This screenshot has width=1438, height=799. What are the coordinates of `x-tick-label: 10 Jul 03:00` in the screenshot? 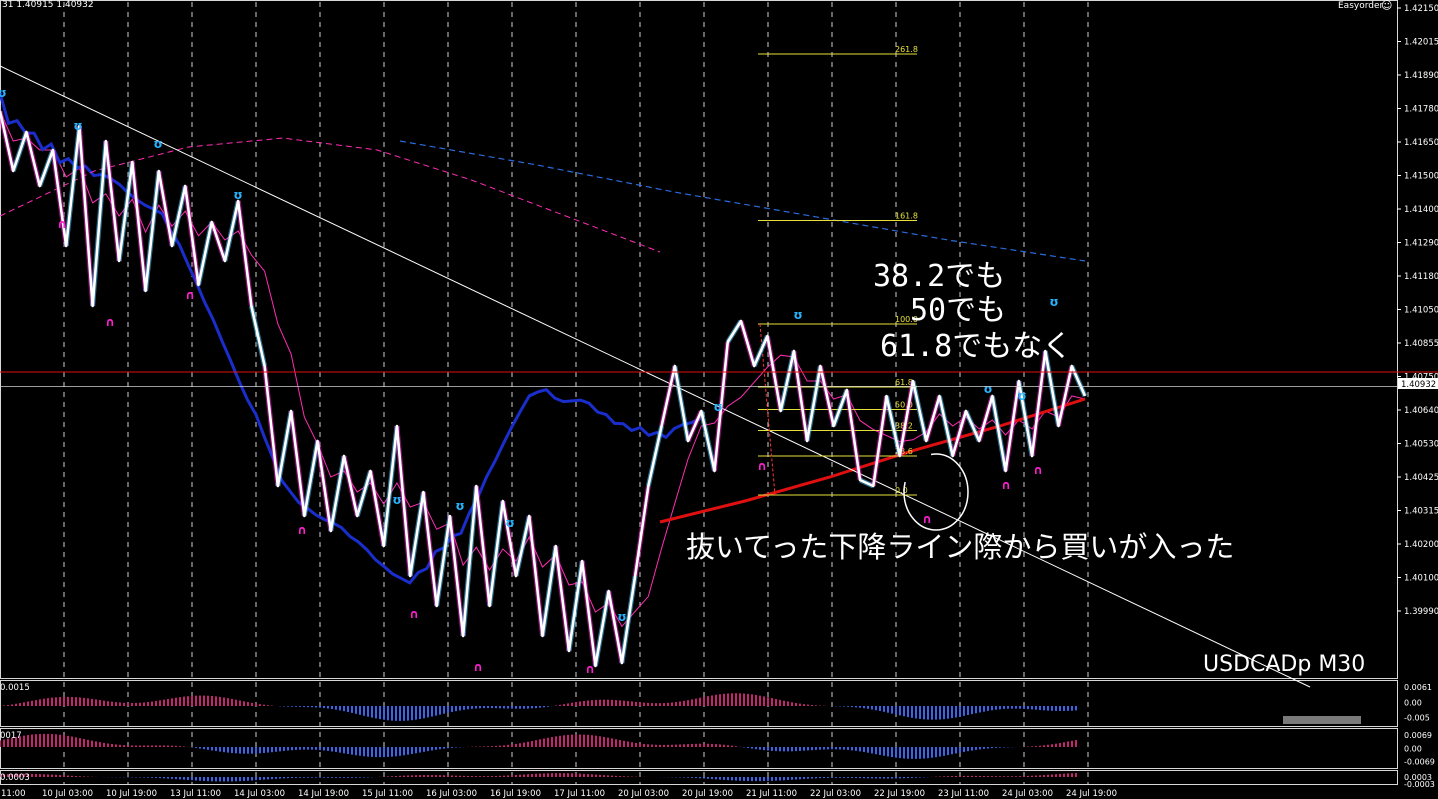 It's located at (67, 794).